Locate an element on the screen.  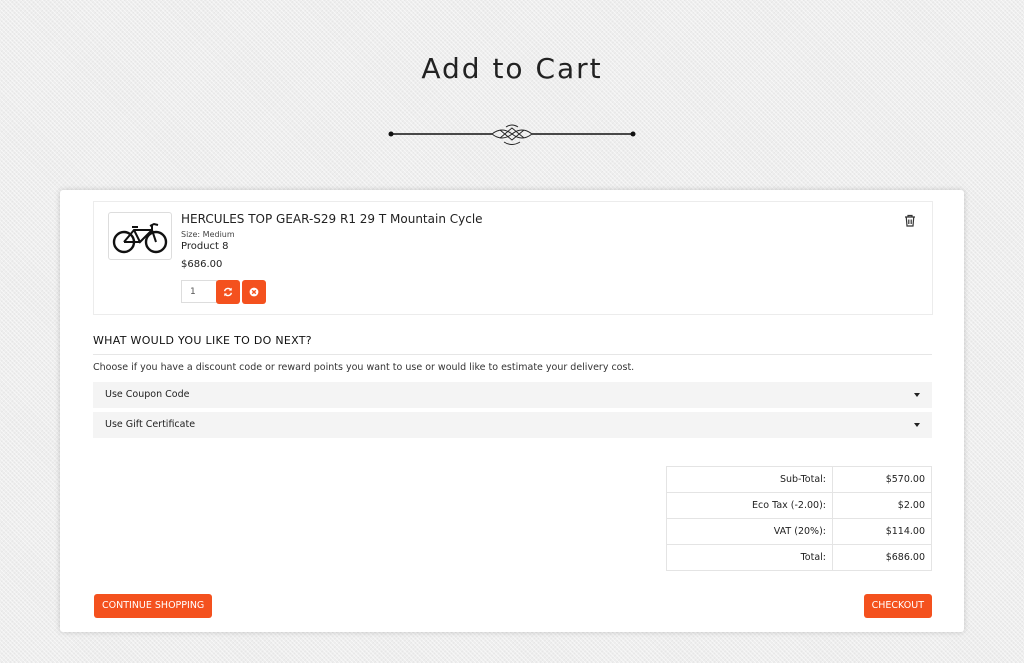
totals-value: $686.00 is located at coordinates (882, 557).